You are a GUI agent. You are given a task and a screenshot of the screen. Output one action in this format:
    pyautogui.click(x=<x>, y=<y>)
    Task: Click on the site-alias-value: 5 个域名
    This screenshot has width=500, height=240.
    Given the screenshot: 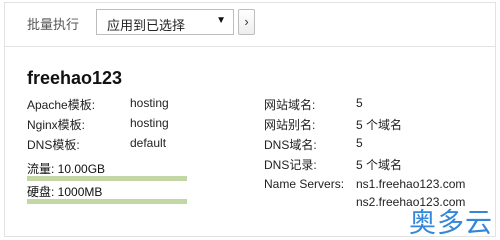 What is the action you would take?
    pyautogui.click(x=379, y=125)
    